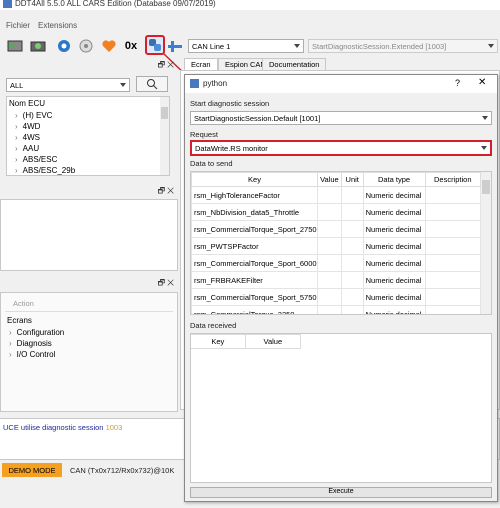  I want to click on session-select: StartDiagnosticSession.Extended [1003], so click(403, 46).